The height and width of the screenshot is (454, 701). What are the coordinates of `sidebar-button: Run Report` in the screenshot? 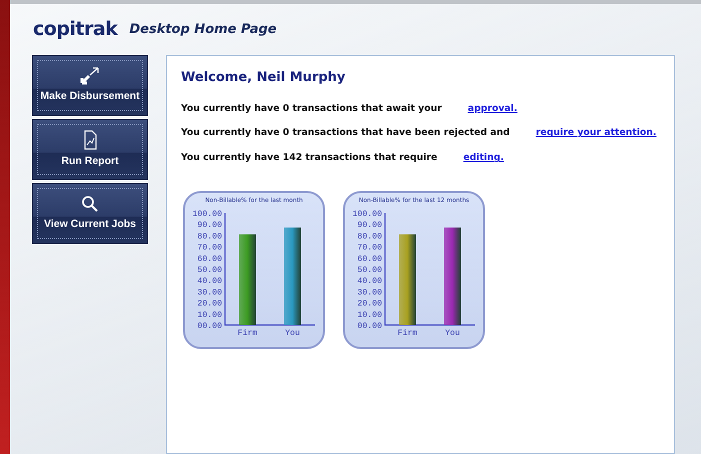 It's located at (90, 149).